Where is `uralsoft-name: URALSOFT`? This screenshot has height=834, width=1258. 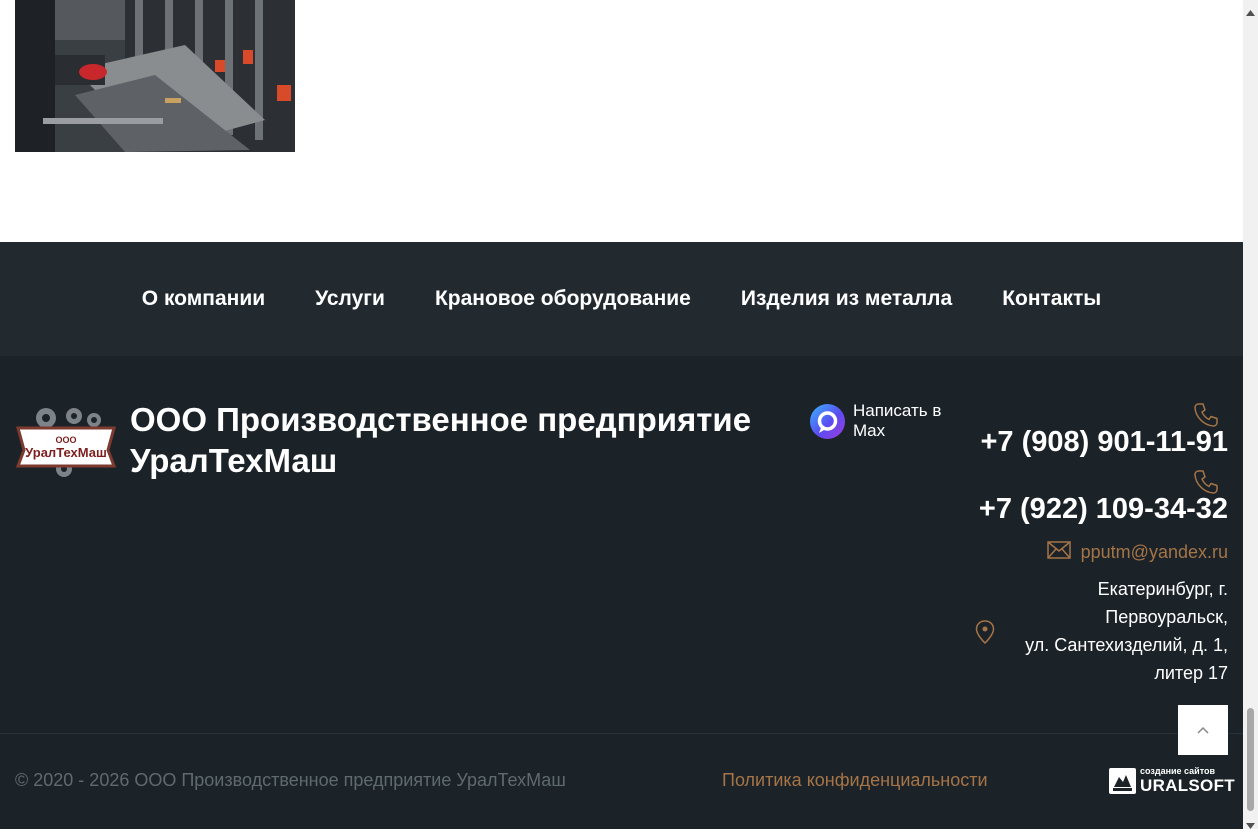 uralsoft-name: URALSOFT is located at coordinates (1187, 785).